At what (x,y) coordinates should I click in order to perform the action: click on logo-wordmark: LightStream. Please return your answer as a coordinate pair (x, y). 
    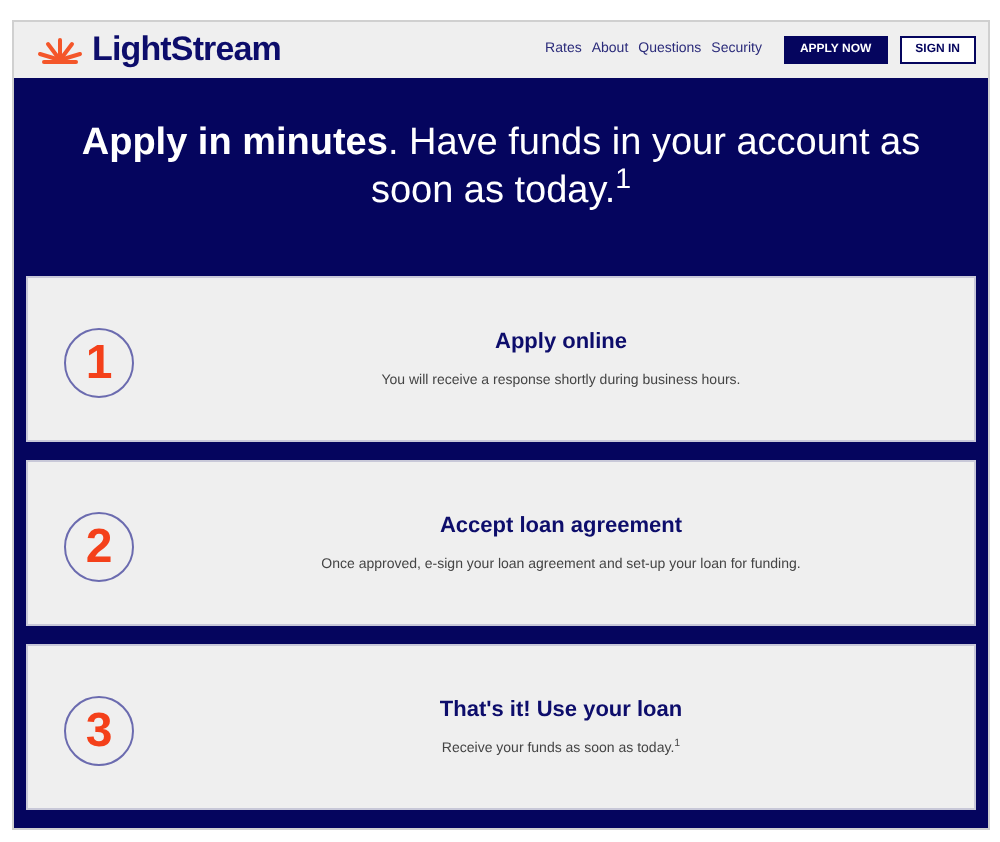
    Looking at the image, I should click on (187, 50).